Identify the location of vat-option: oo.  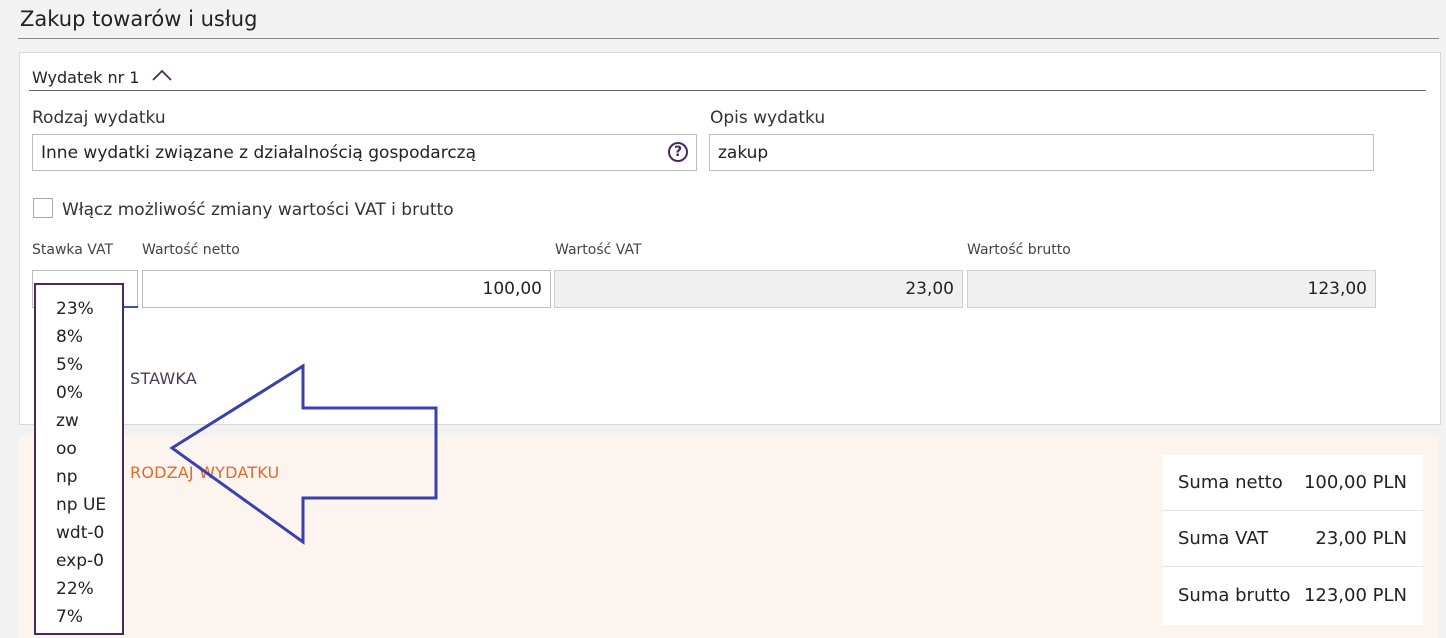
(79, 449).